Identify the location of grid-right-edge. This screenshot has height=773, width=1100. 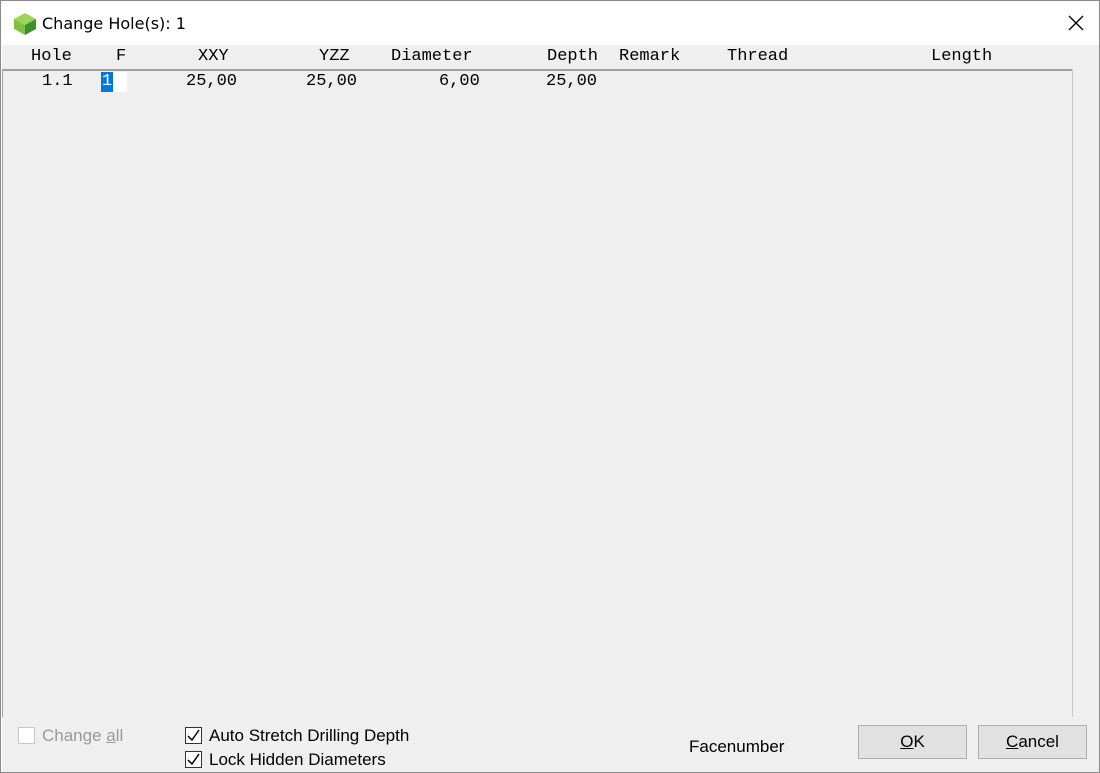
(1072, 393).